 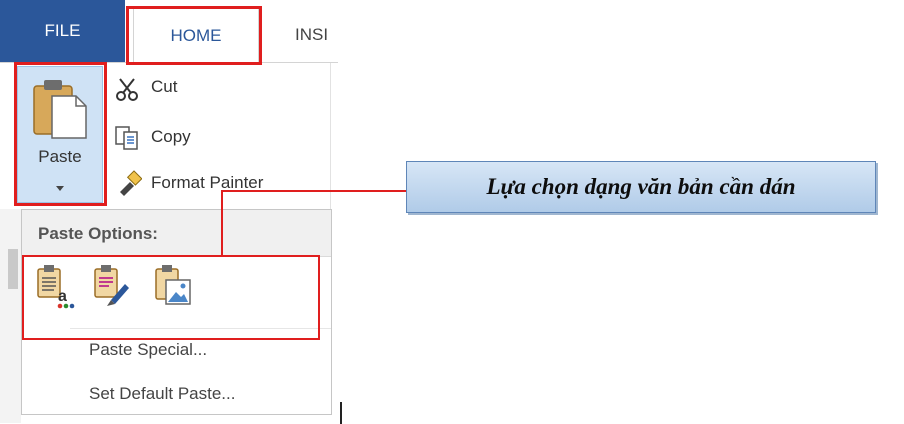 I want to click on ruler-marker, so click(x=13, y=269).